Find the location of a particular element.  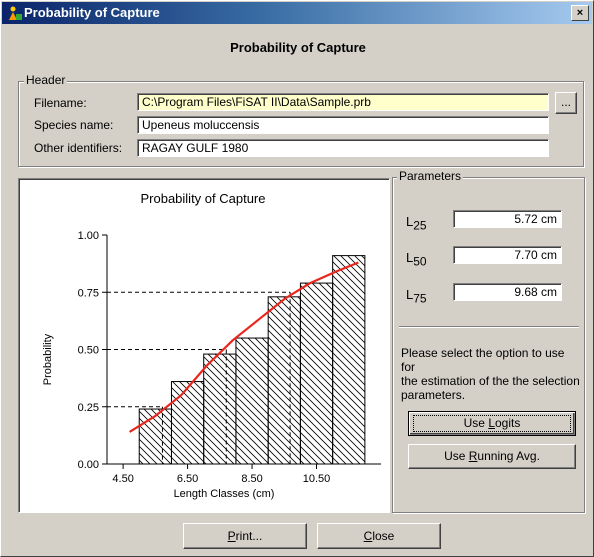

use-running-avg-button: Use Running Avg. is located at coordinates (492, 456).